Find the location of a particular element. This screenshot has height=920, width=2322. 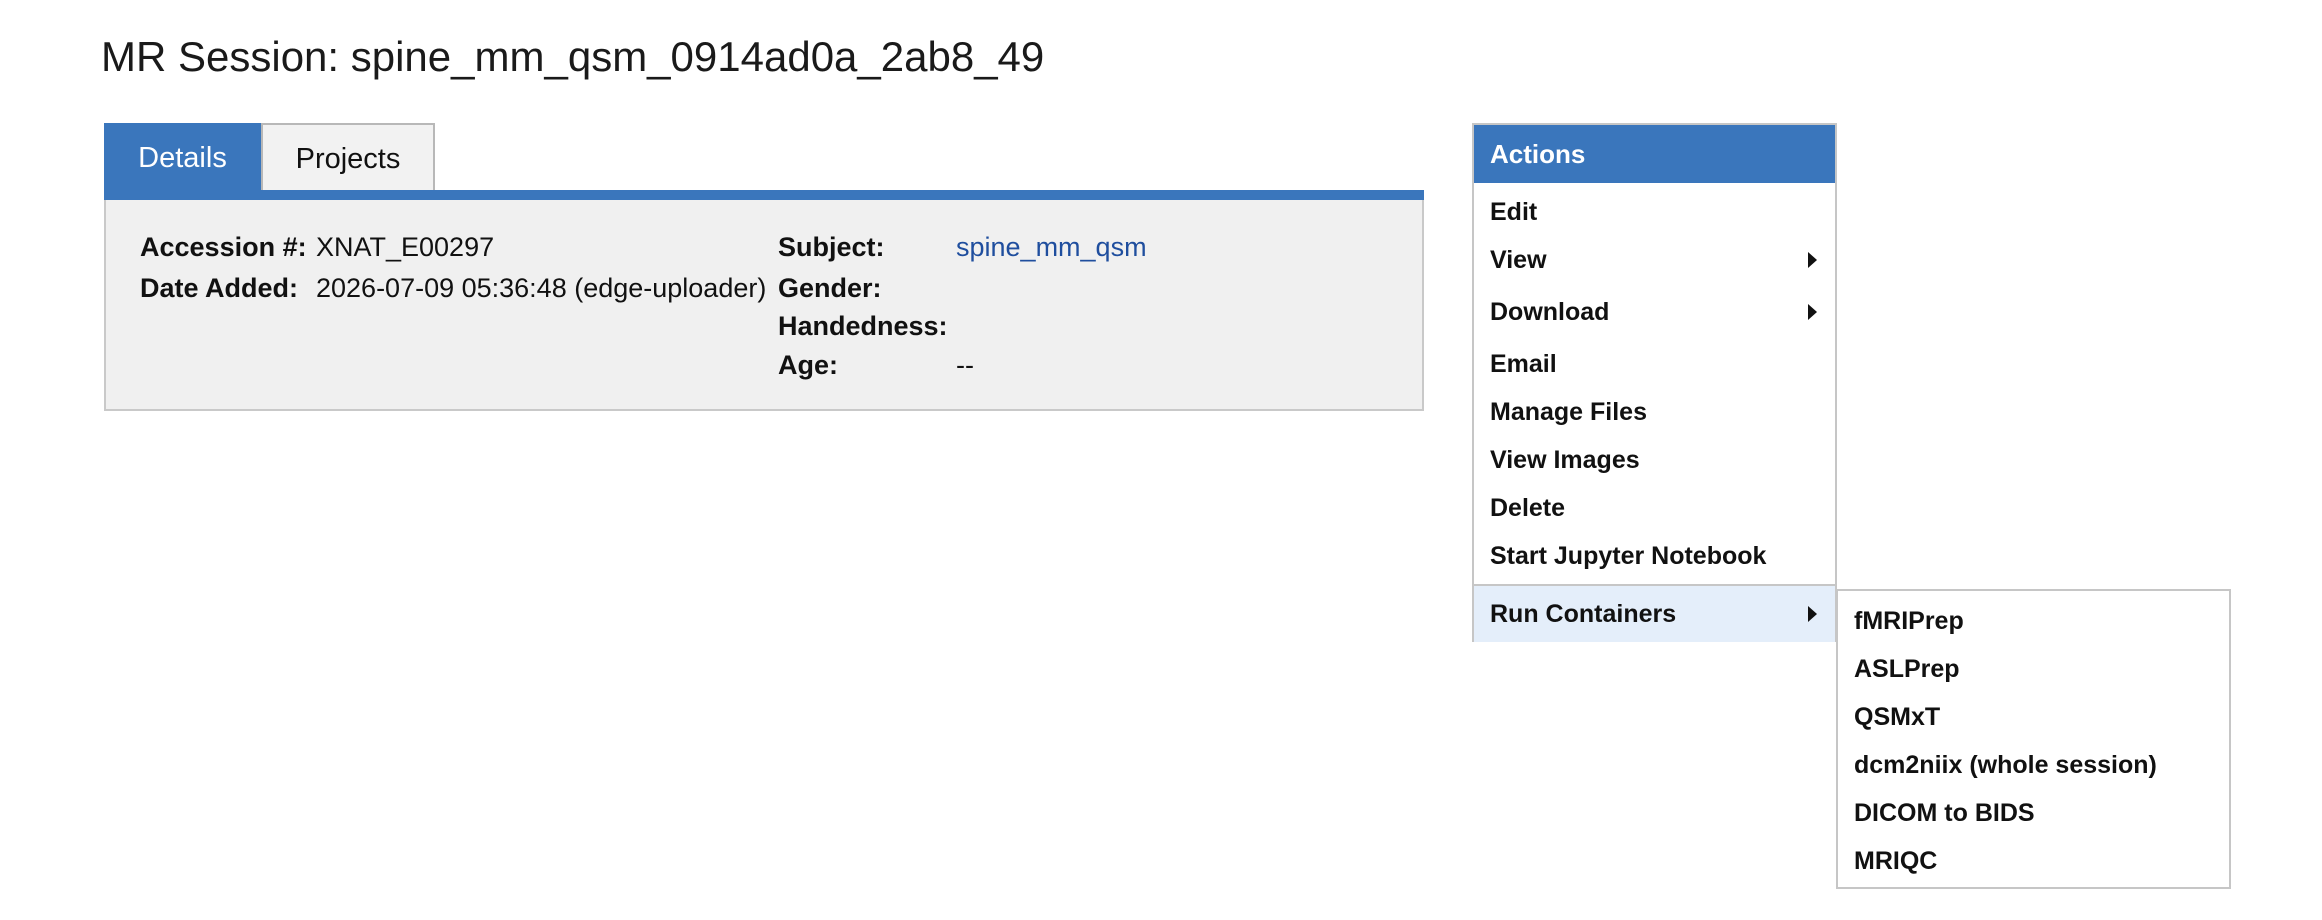

menu-item-label: Email is located at coordinates (1523, 364).